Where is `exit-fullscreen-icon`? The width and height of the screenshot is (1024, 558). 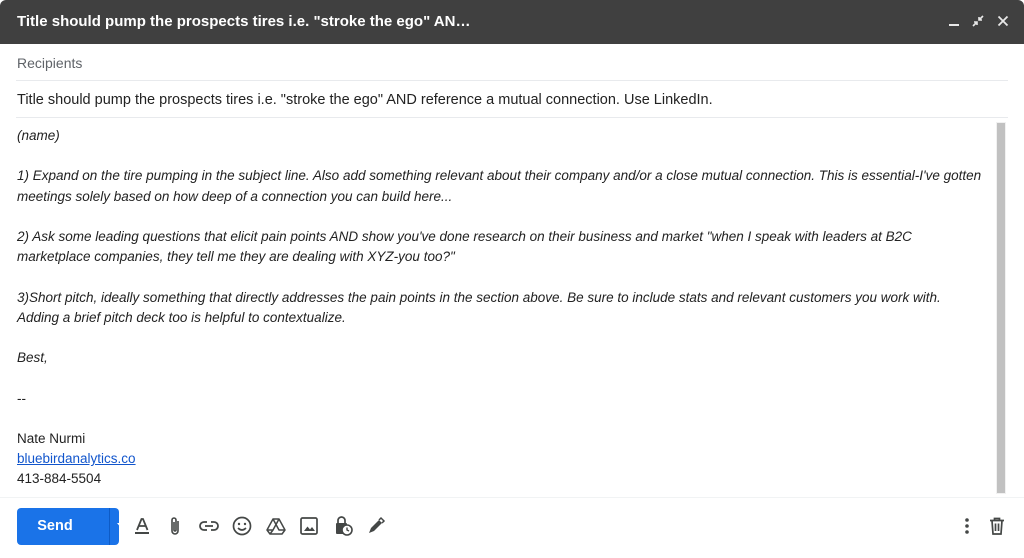 exit-fullscreen-icon is located at coordinates (978, 22).